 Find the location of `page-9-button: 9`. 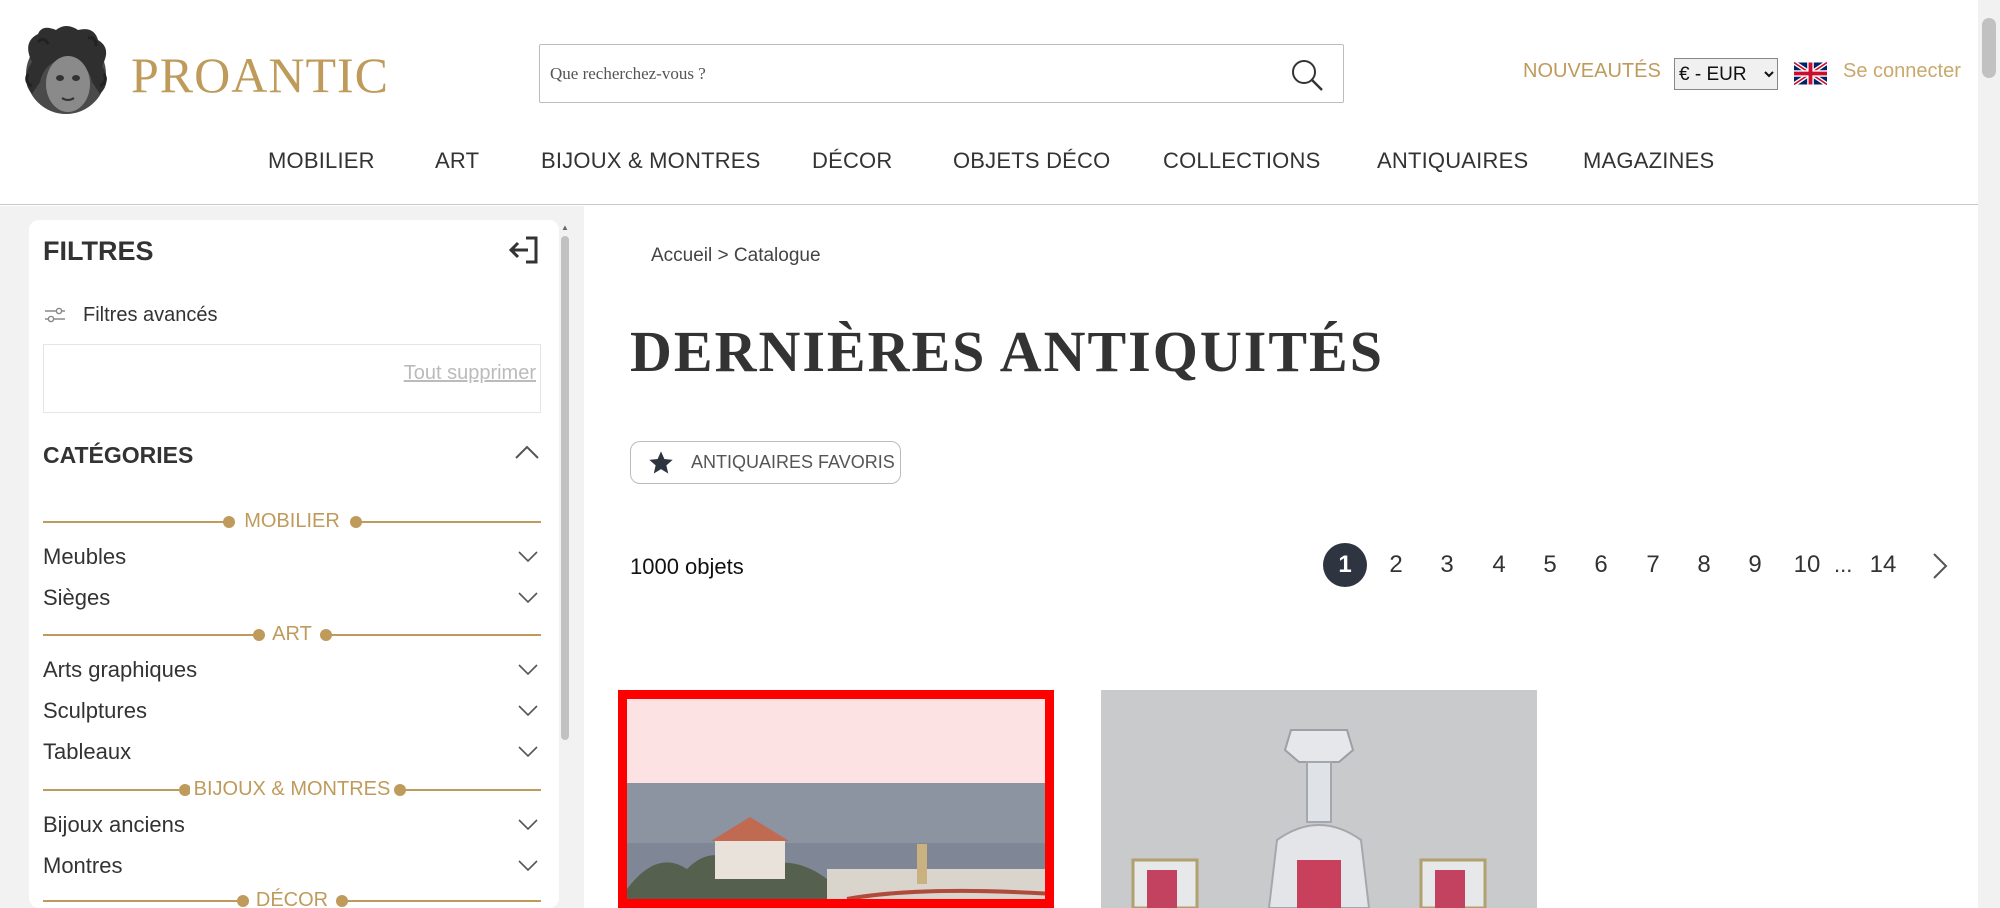

page-9-button: 9 is located at coordinates (1755, 565).